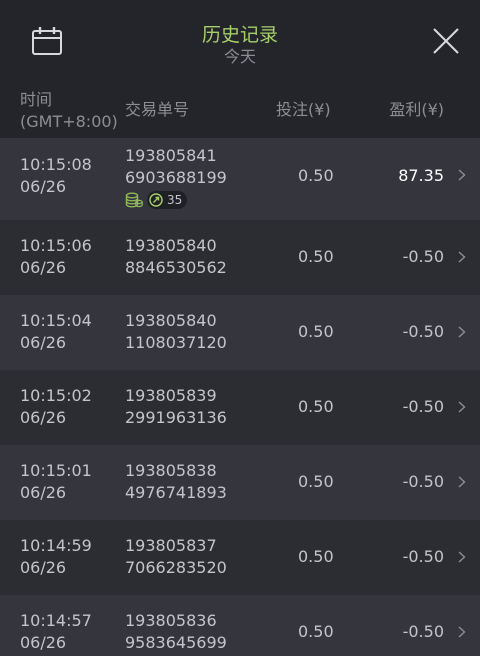  Describe the element at coordinates (176, 632) in the screenshot. I see `row-order-id: 193805836 9583645699` at that location.